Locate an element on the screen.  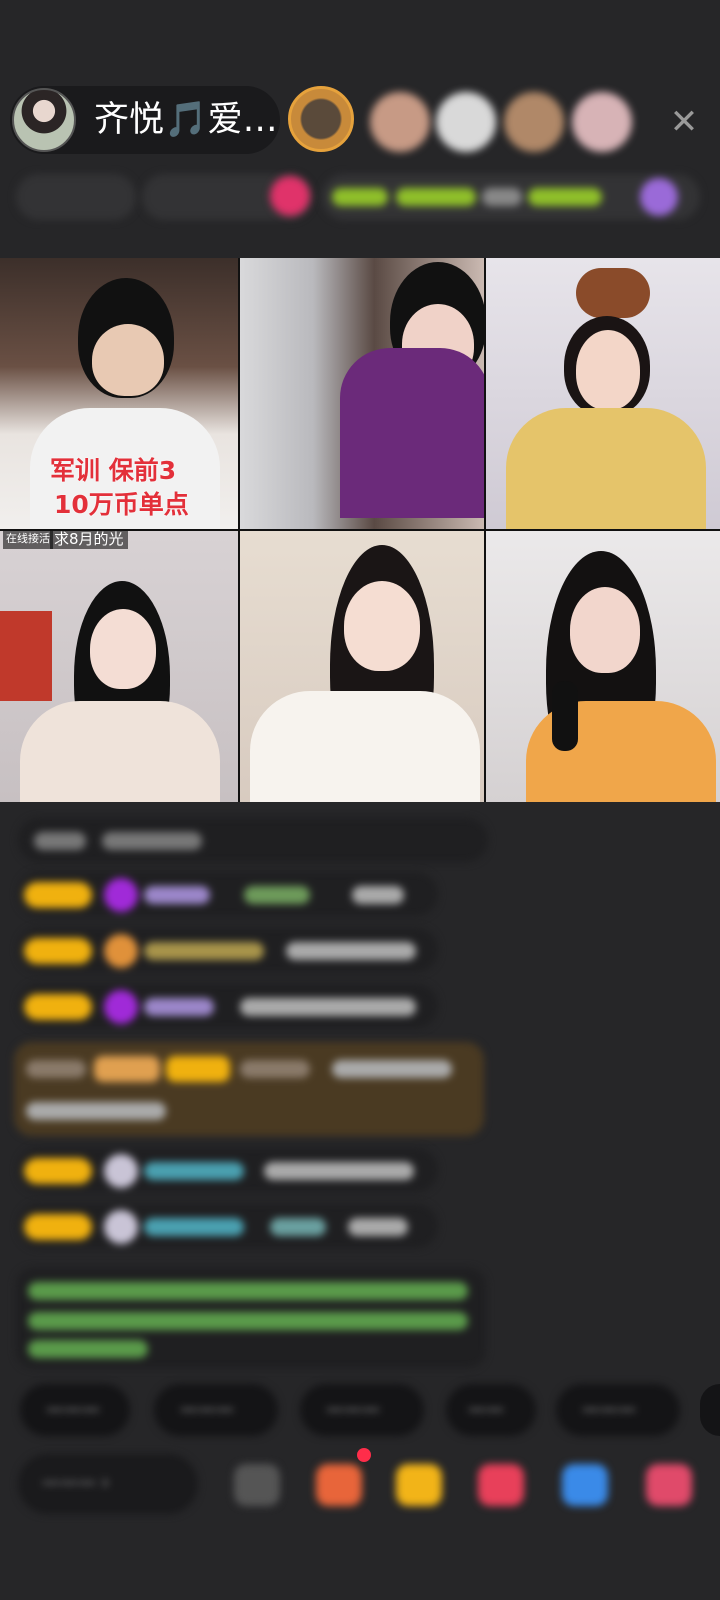
gift-icon is located at coordinates (669, 1485).